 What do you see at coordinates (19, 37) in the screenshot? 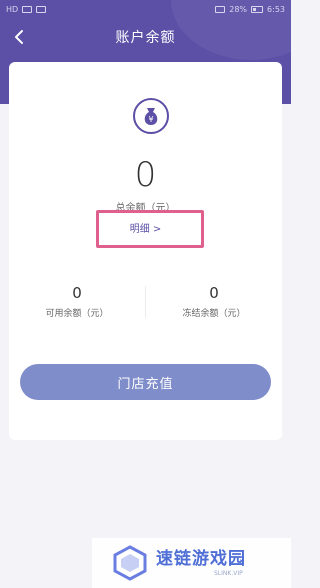
I see `back-icon` at bounding box center [19, 37].